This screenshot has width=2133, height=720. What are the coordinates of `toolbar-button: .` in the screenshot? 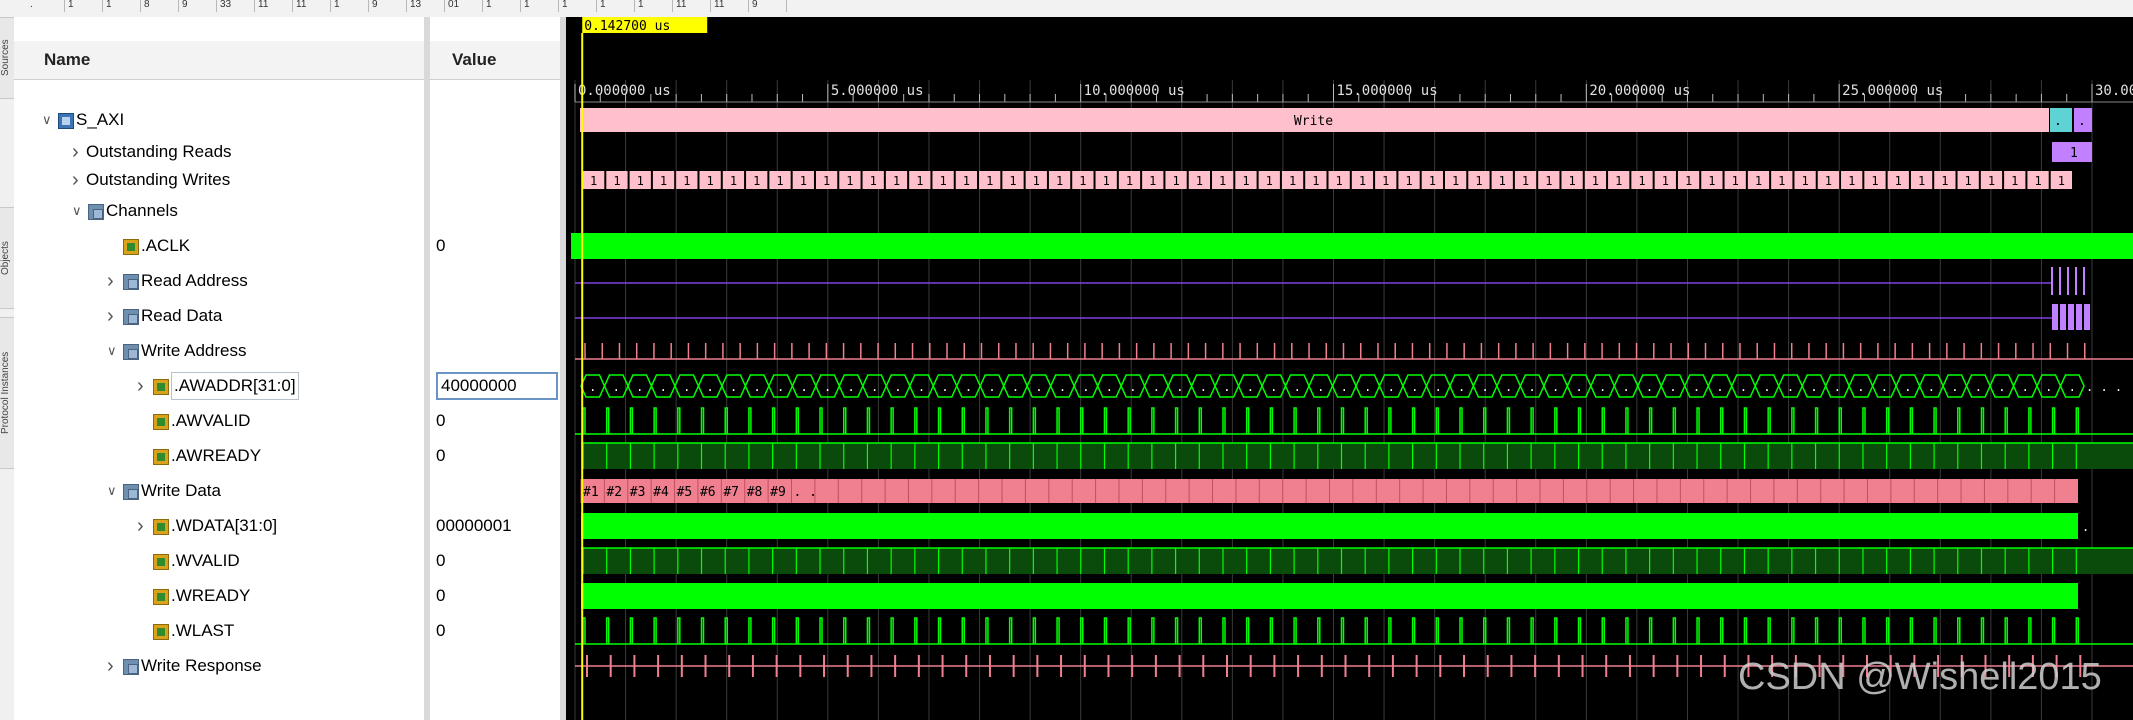 It's located at (47, 6).